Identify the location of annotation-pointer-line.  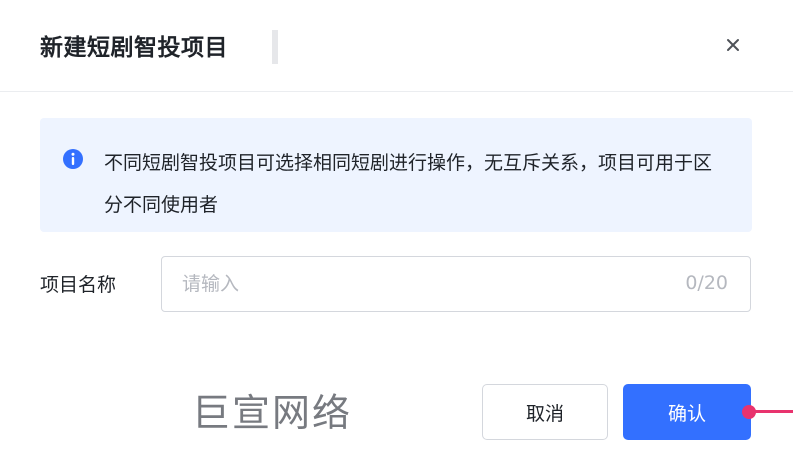
(772, 411).